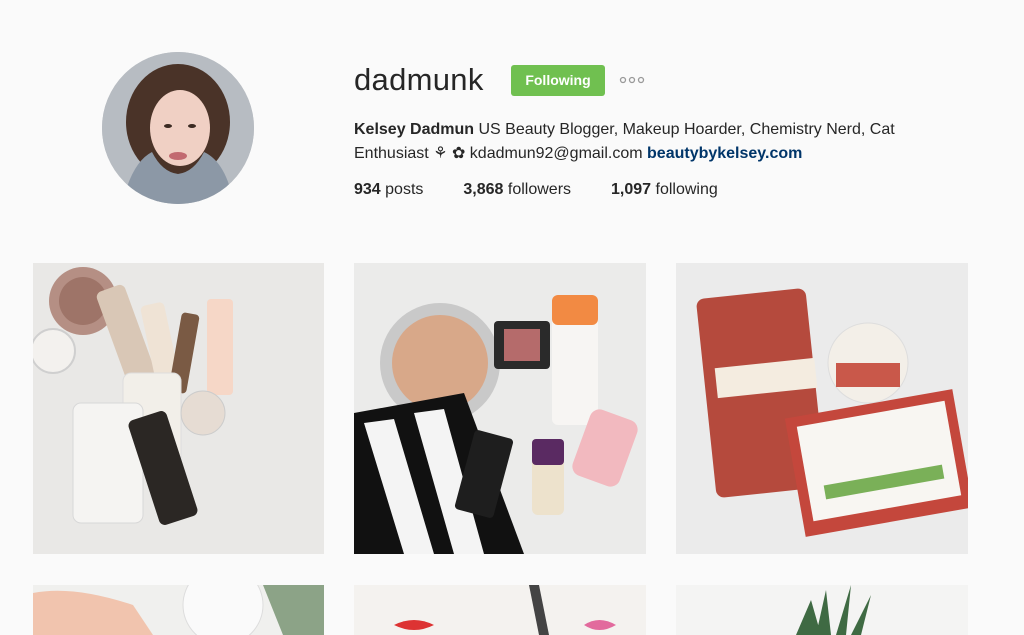  Describe the element at coordinates (178, 128) in the screenshot. I see `profile-avatar` at that location.